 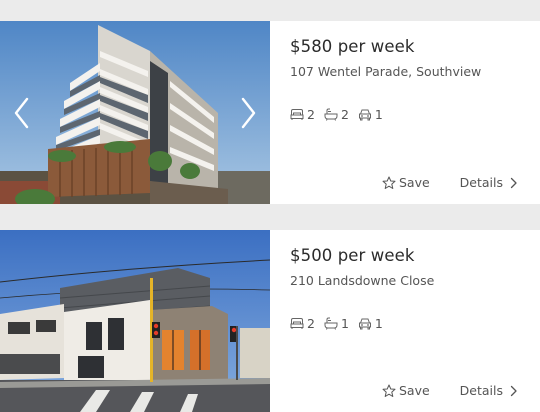 What do you see at coordinates (352, 255) in the screenshot?
I see `listing-price: $500 per week` at bounding box center [352, 255].